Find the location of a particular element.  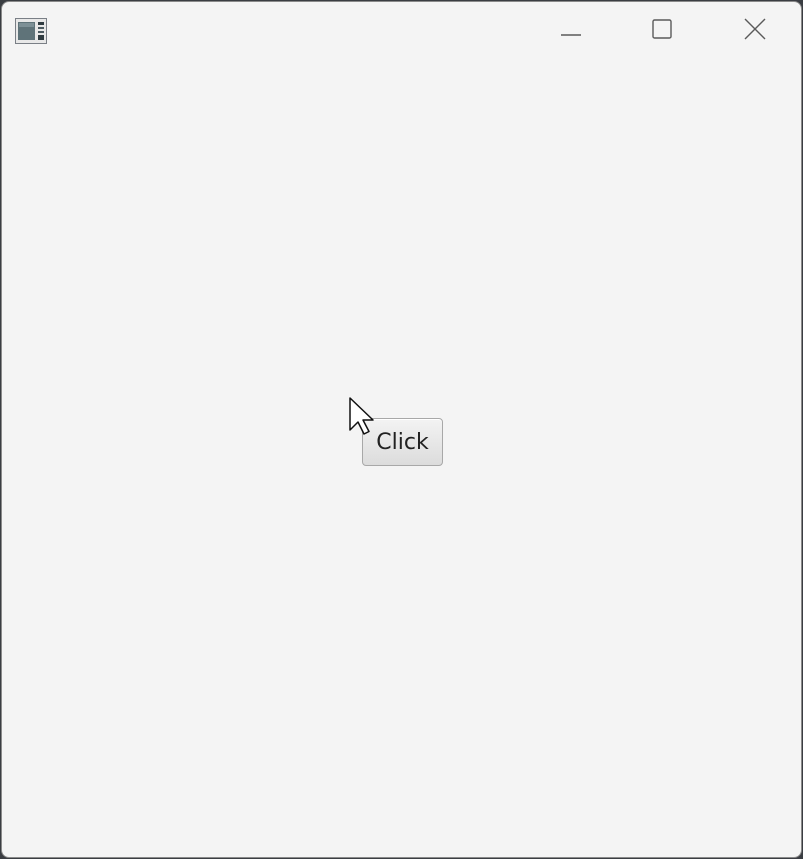

maximize-icon is located at coordinates (662, 31).